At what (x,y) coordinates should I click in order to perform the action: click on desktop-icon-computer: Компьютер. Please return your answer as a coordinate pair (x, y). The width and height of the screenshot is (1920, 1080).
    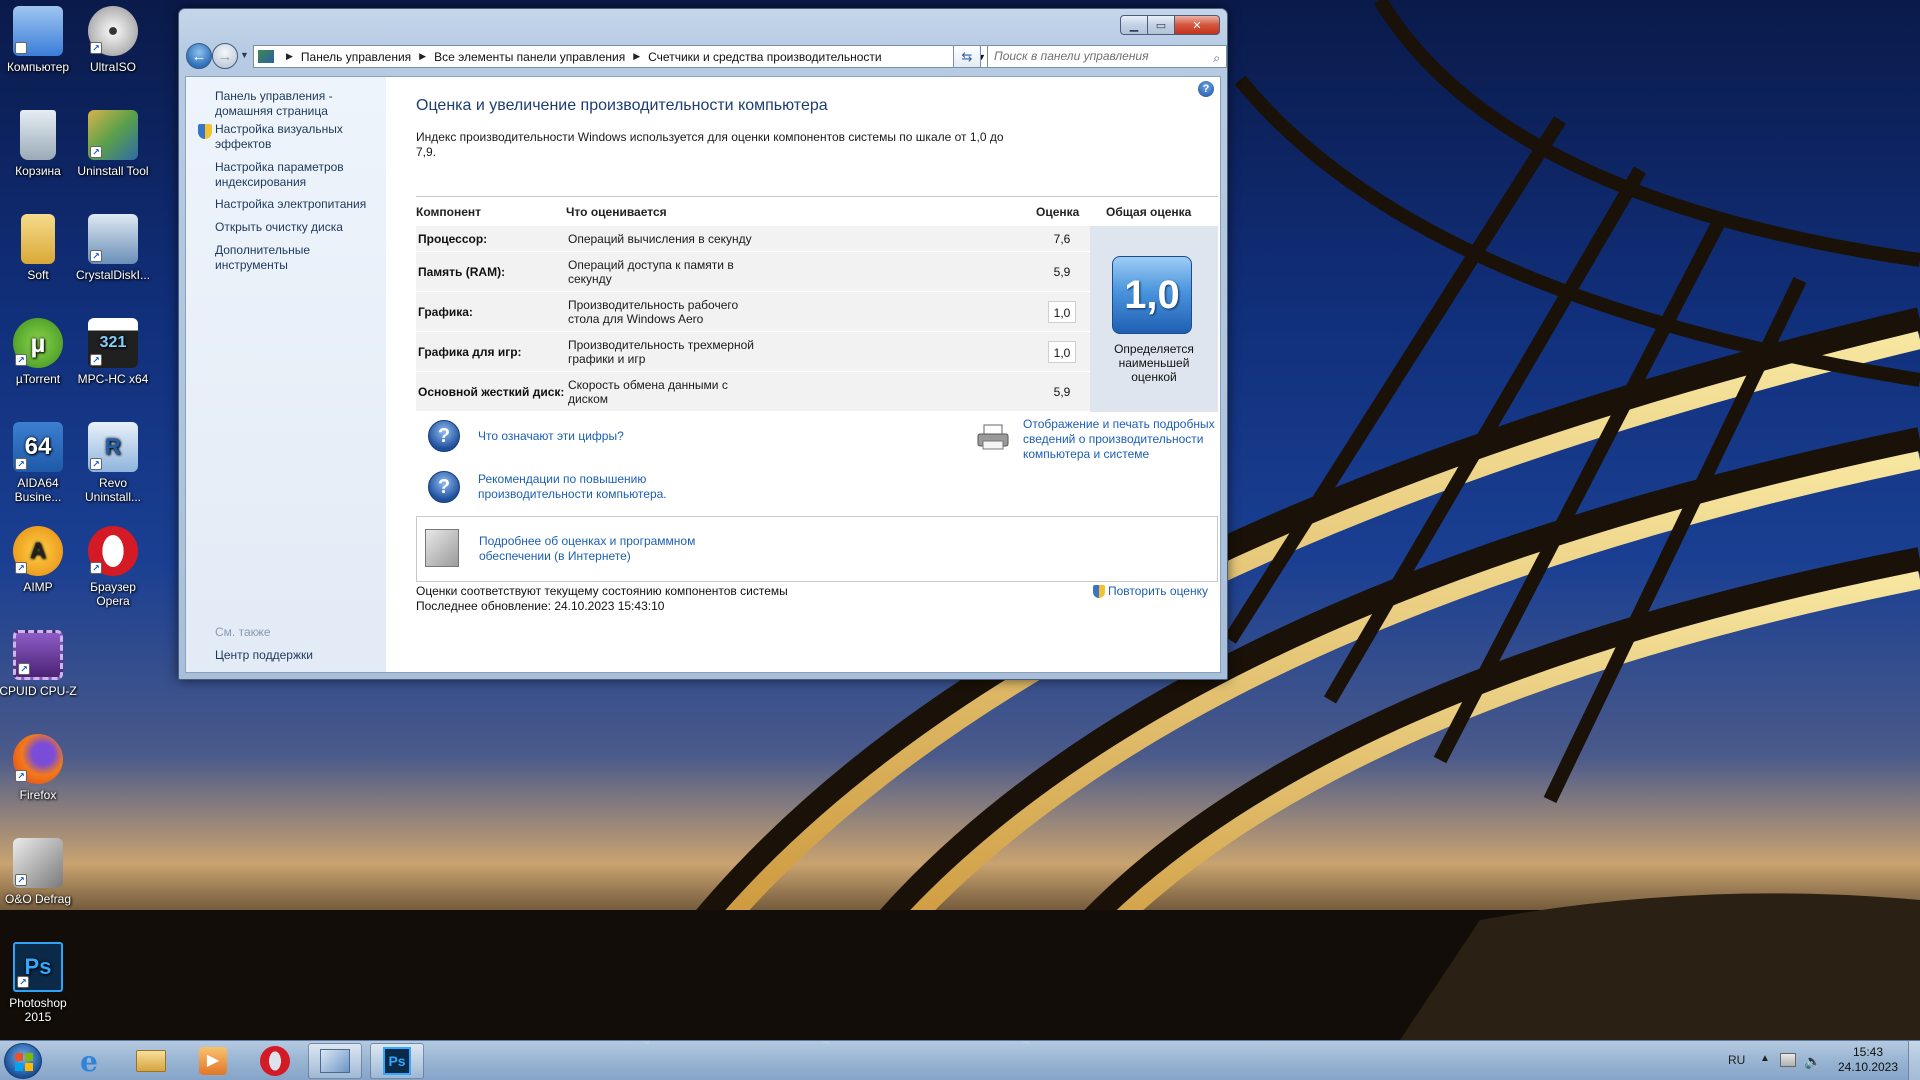
    Looking at the image, I should click on (39, 40).